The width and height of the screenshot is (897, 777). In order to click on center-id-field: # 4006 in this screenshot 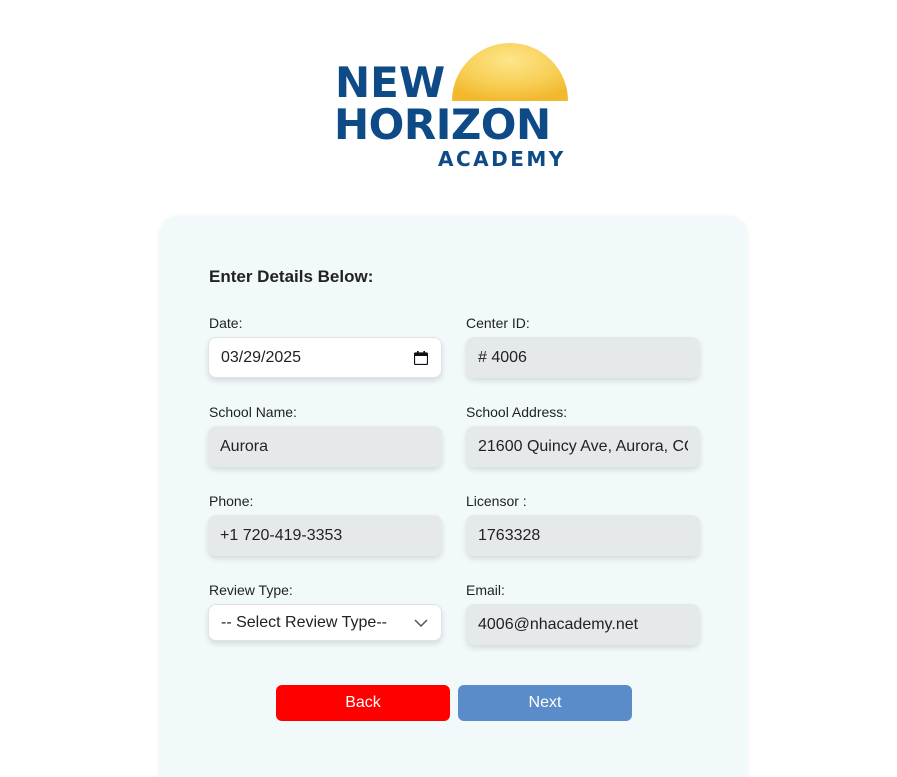, I will do `click(583, 357)`.